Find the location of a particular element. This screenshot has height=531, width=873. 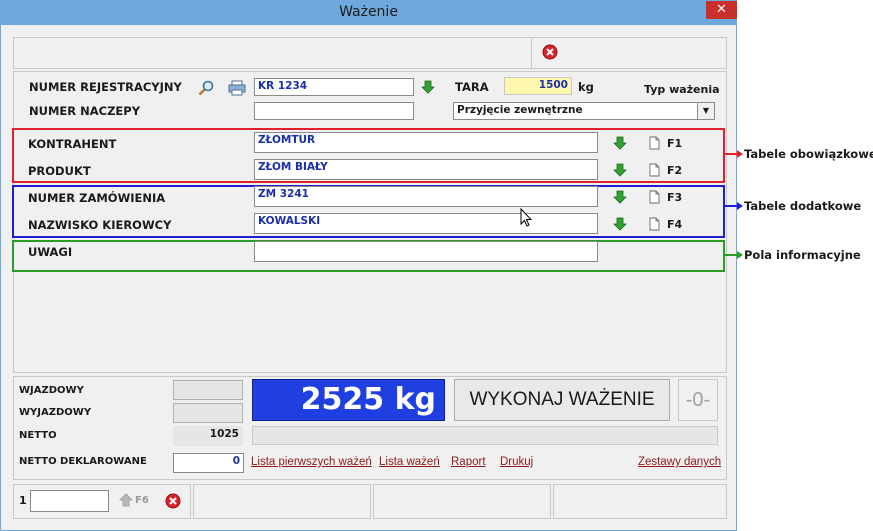

uwagi-input is located at coordinates (426, 251).